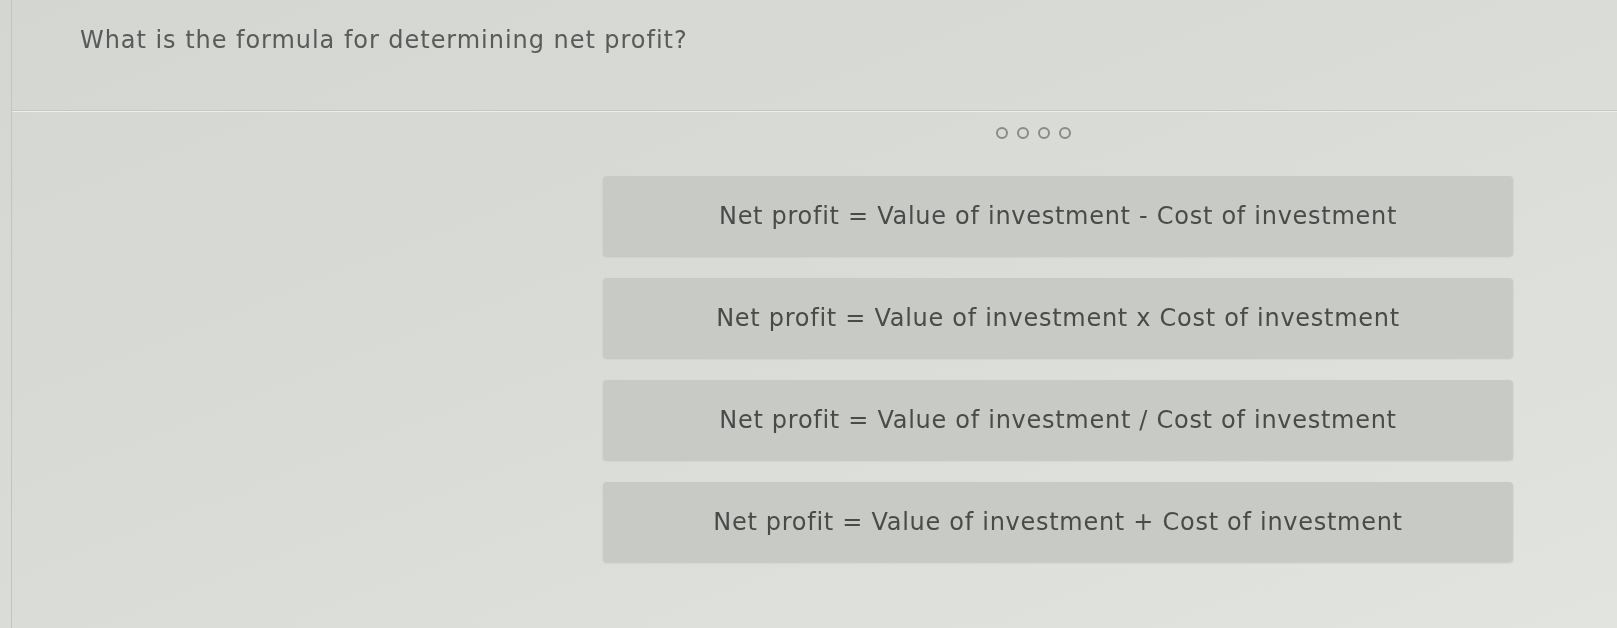 Image resolution: width=1617 pixels, height=628 pixels. What do you see at coordinates (1058, 216) in the screenshot?
I see `answer-option: Net profit = Value of investment - Cost of investment` at bounding box center [1058, 216].